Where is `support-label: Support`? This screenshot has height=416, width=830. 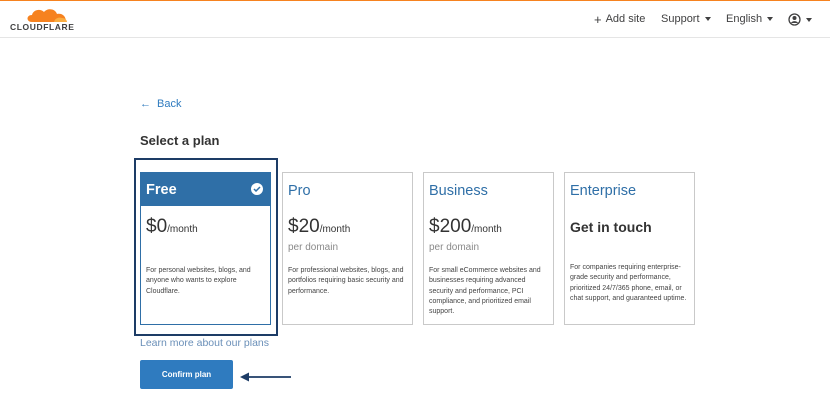 support-label: Support is located at coordinates (680, 19).